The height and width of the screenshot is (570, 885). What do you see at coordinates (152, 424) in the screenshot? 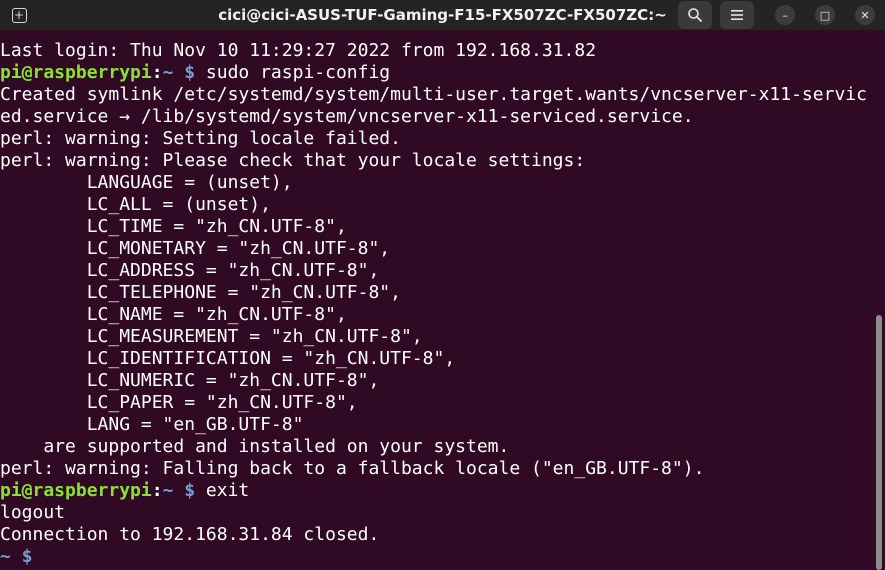
I see `line-text: LANG = "en_GB.UTF-8"` at bounding box center [152, 424].